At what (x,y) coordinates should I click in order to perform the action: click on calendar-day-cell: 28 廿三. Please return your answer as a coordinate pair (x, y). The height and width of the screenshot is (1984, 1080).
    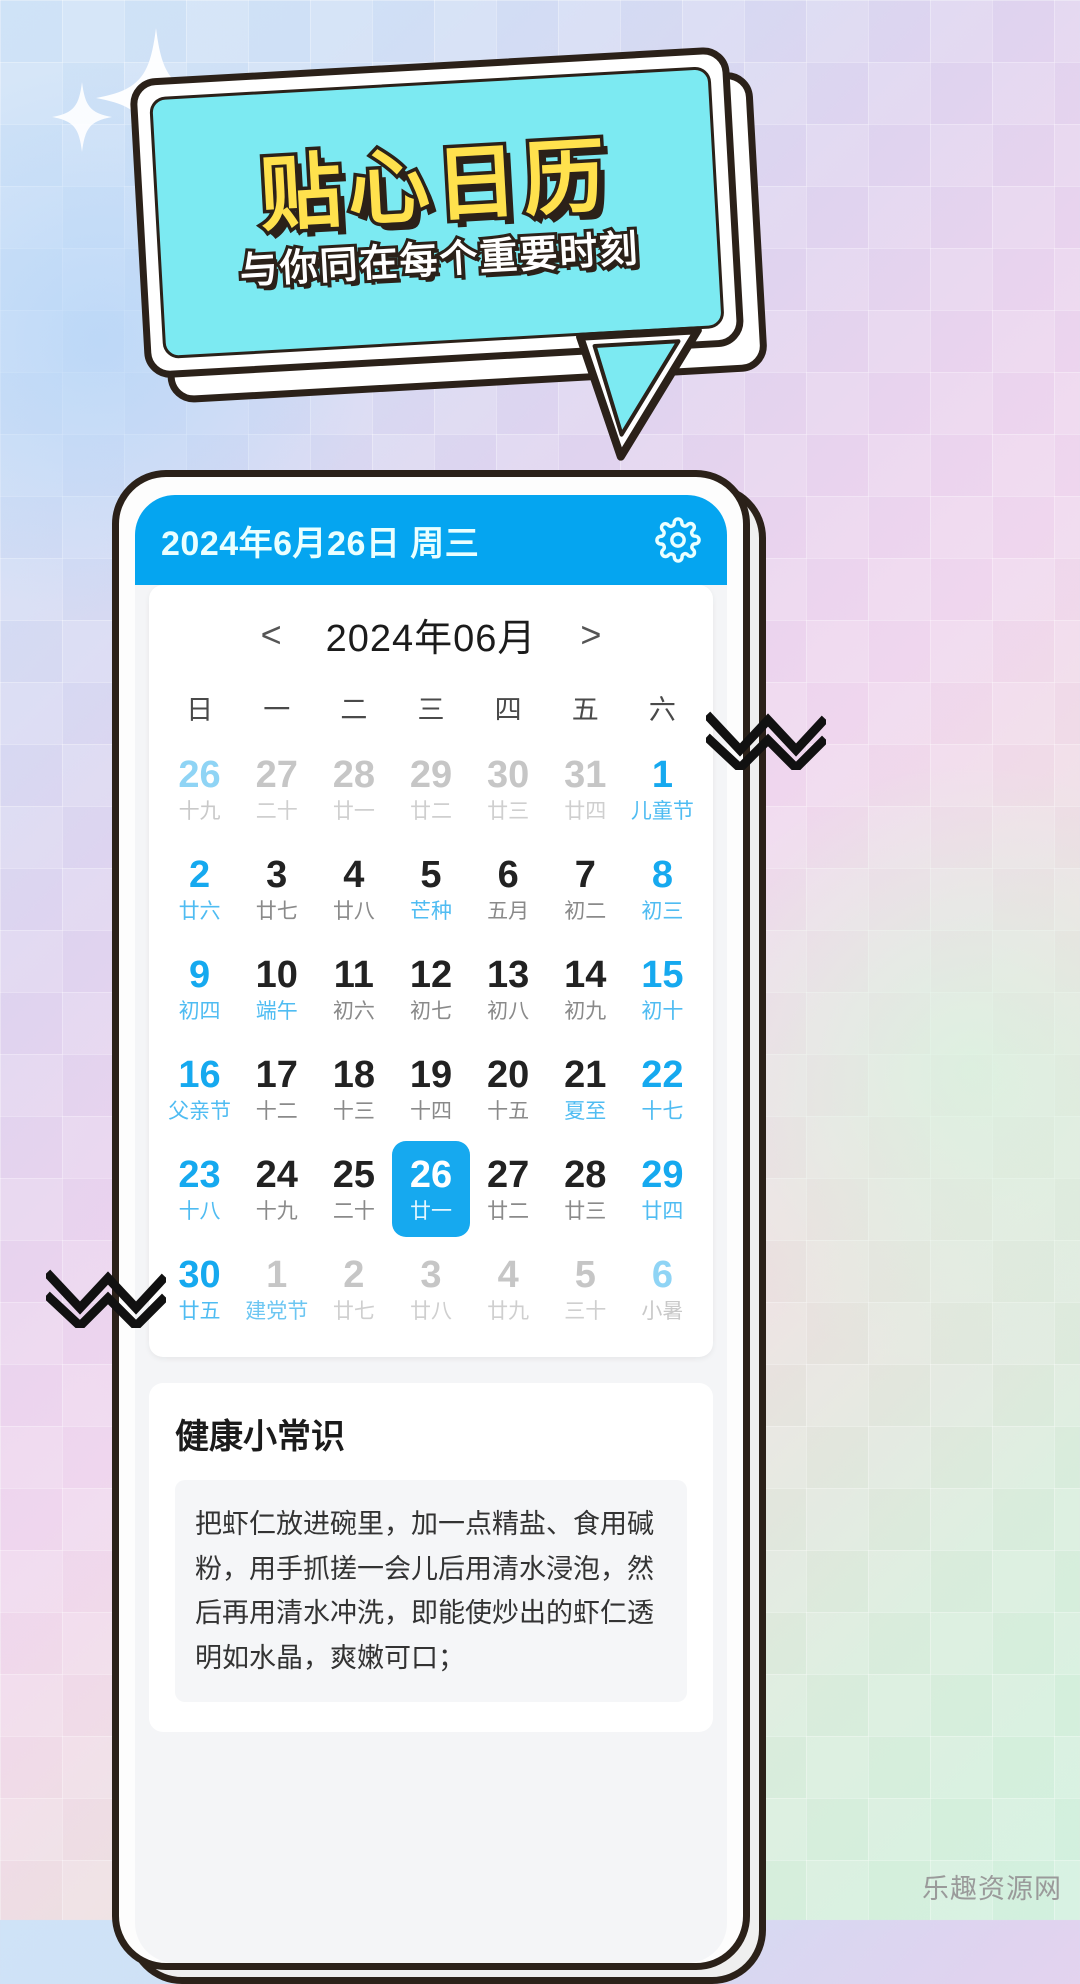
    Looking at the image, I should click on (585, 1189).